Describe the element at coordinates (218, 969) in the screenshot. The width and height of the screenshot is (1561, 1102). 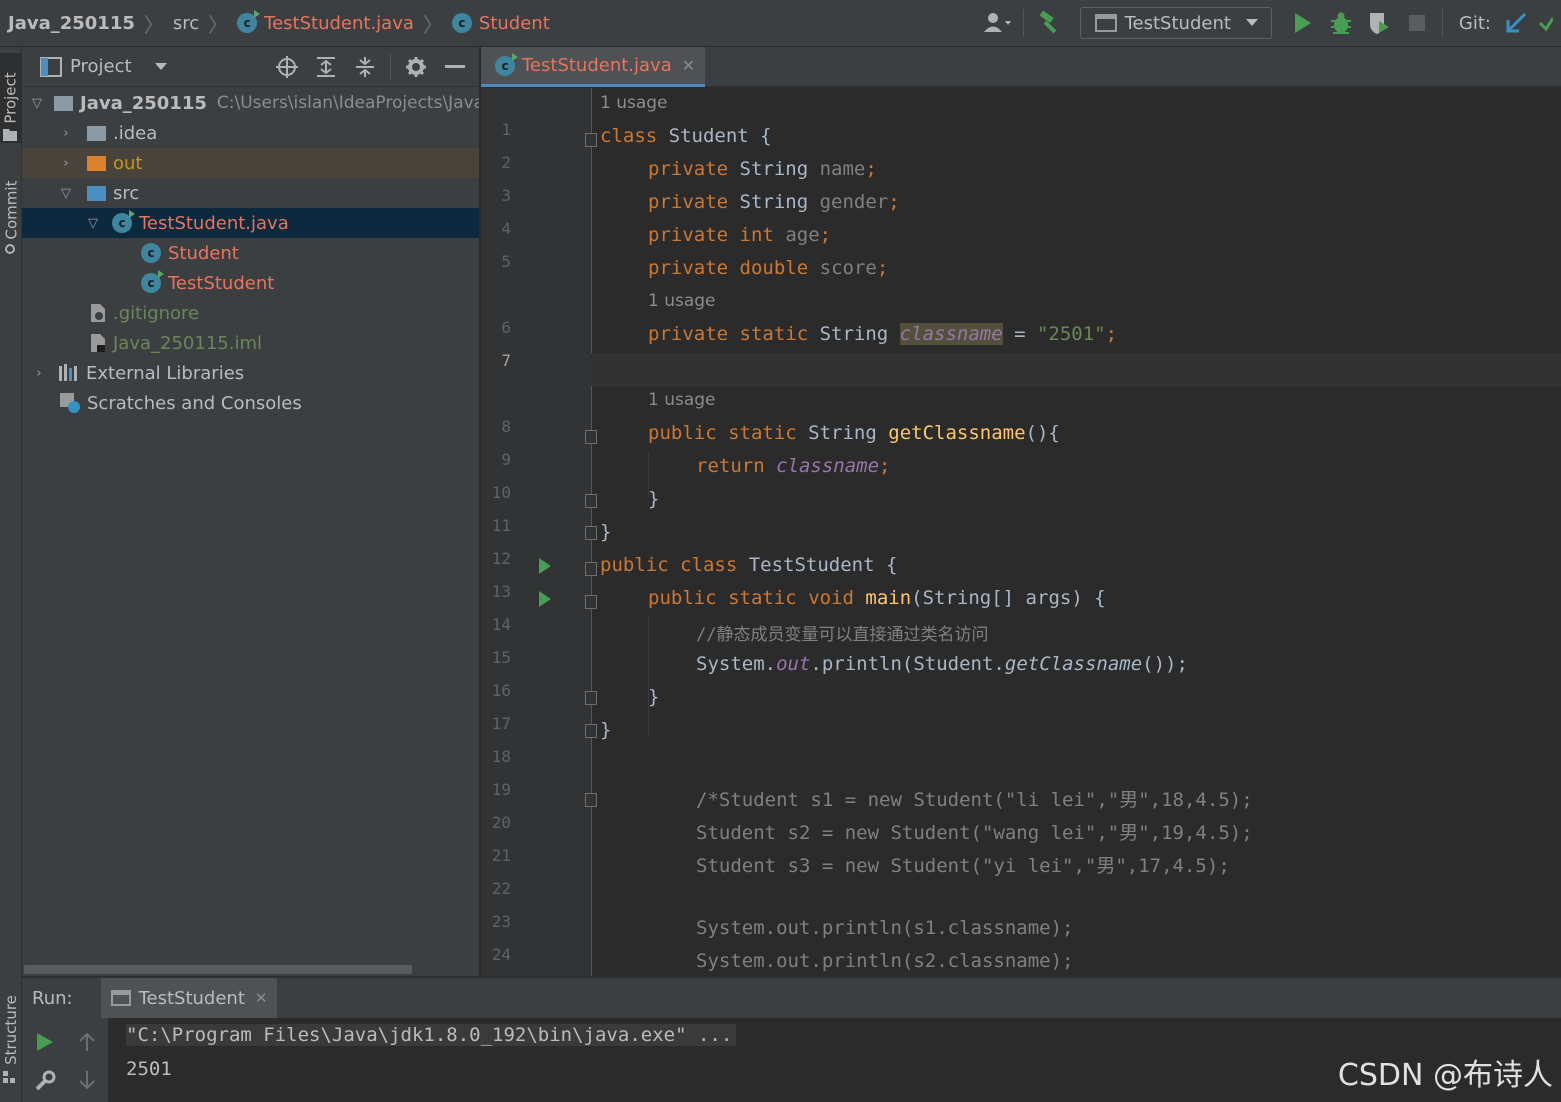
I see `horizontal-scrollbar` at that location.